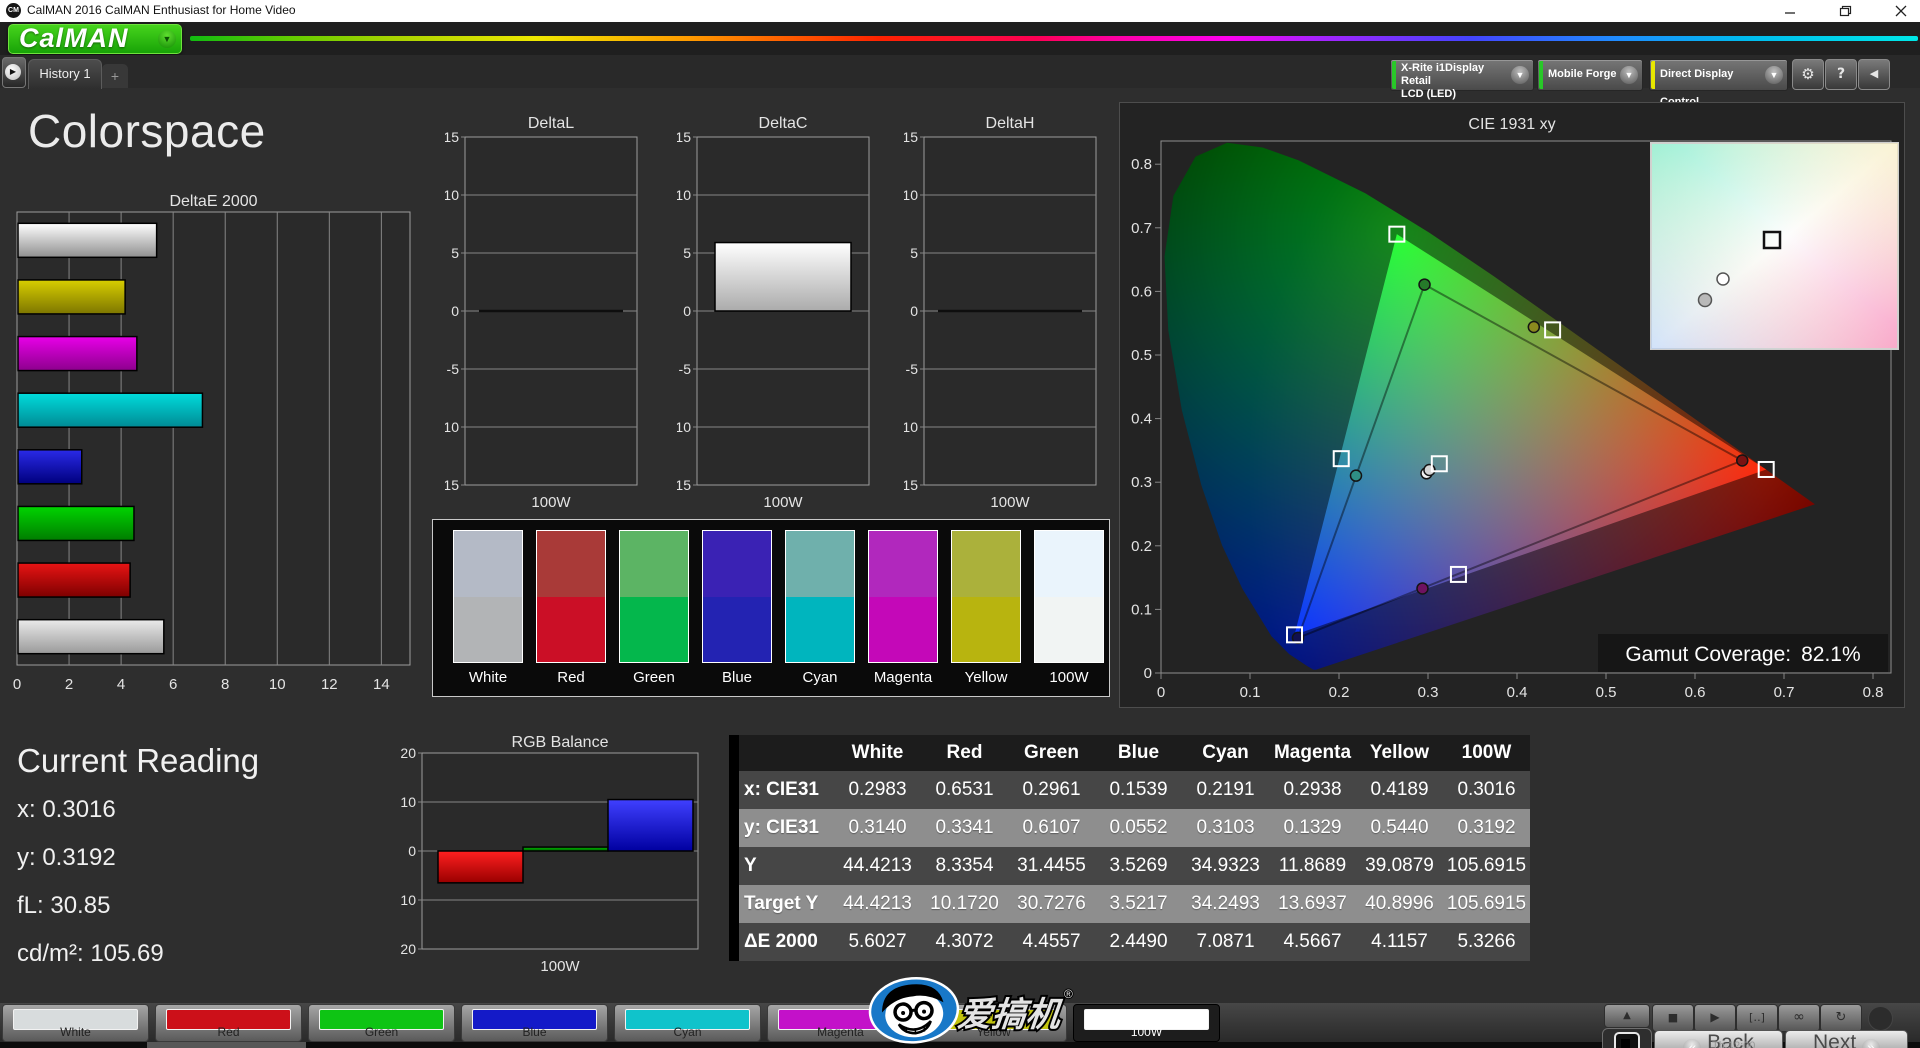 This screenshot has width=1920, height=1048. Describe the element at coordinates (1673, 1018) in the screenshot. I see `stop-button: ■` at that location.